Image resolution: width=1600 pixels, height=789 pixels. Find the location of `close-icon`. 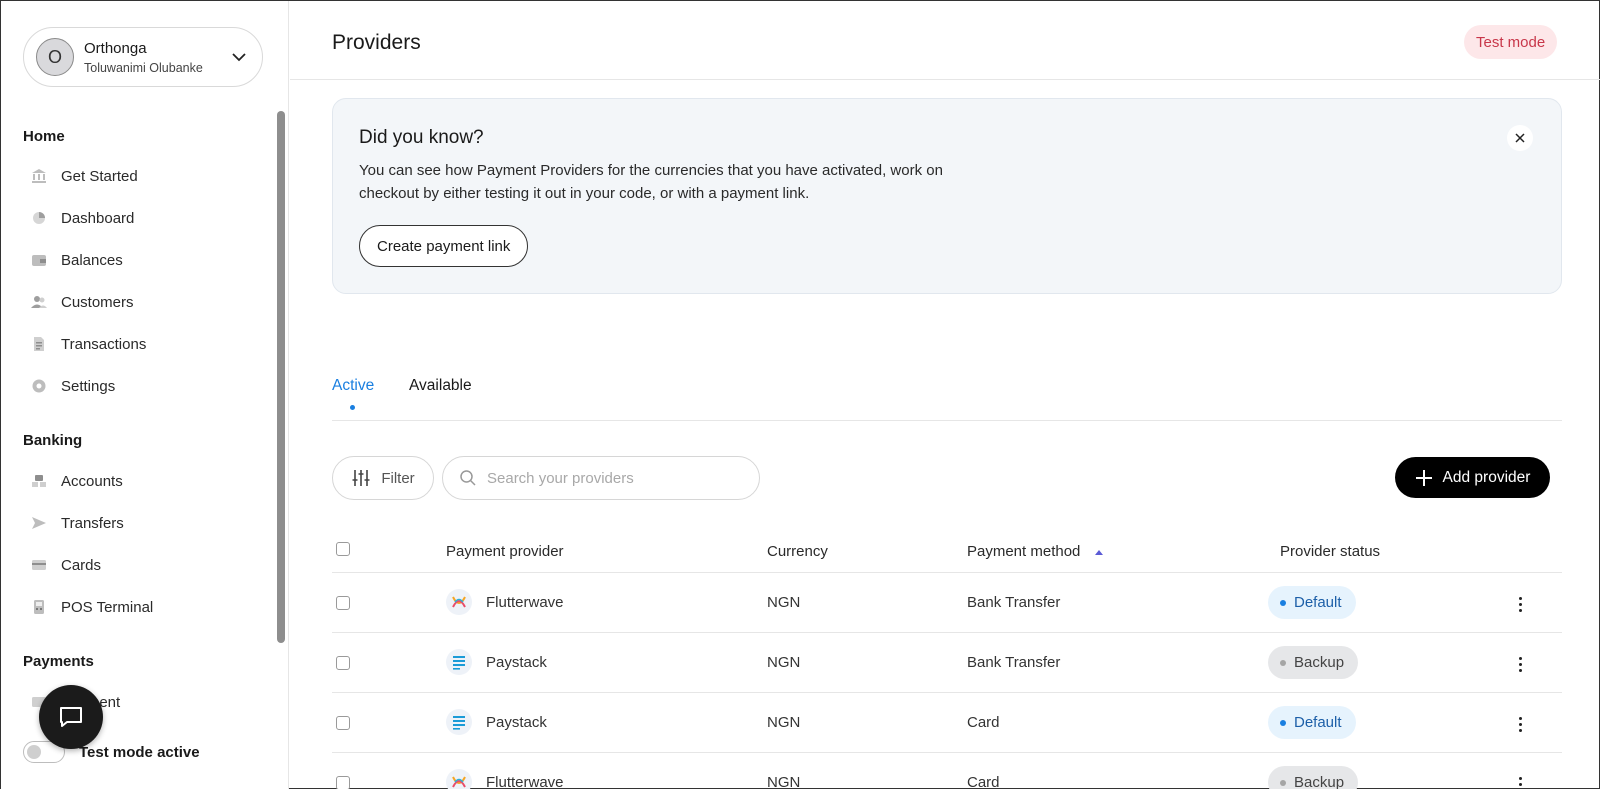

close-icon is located at coordinates (1520, 138).